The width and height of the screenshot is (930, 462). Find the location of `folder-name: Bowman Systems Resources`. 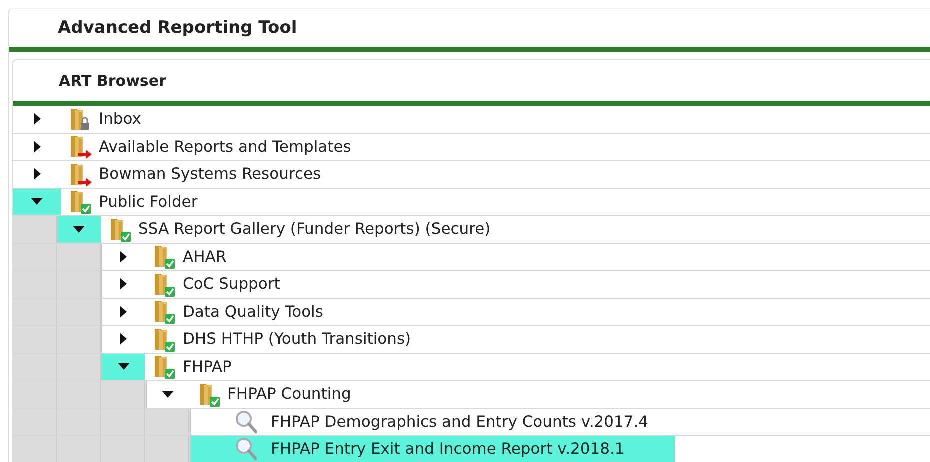

folder-name: Bowman Systems Resources is located at coordinates (210, 175).